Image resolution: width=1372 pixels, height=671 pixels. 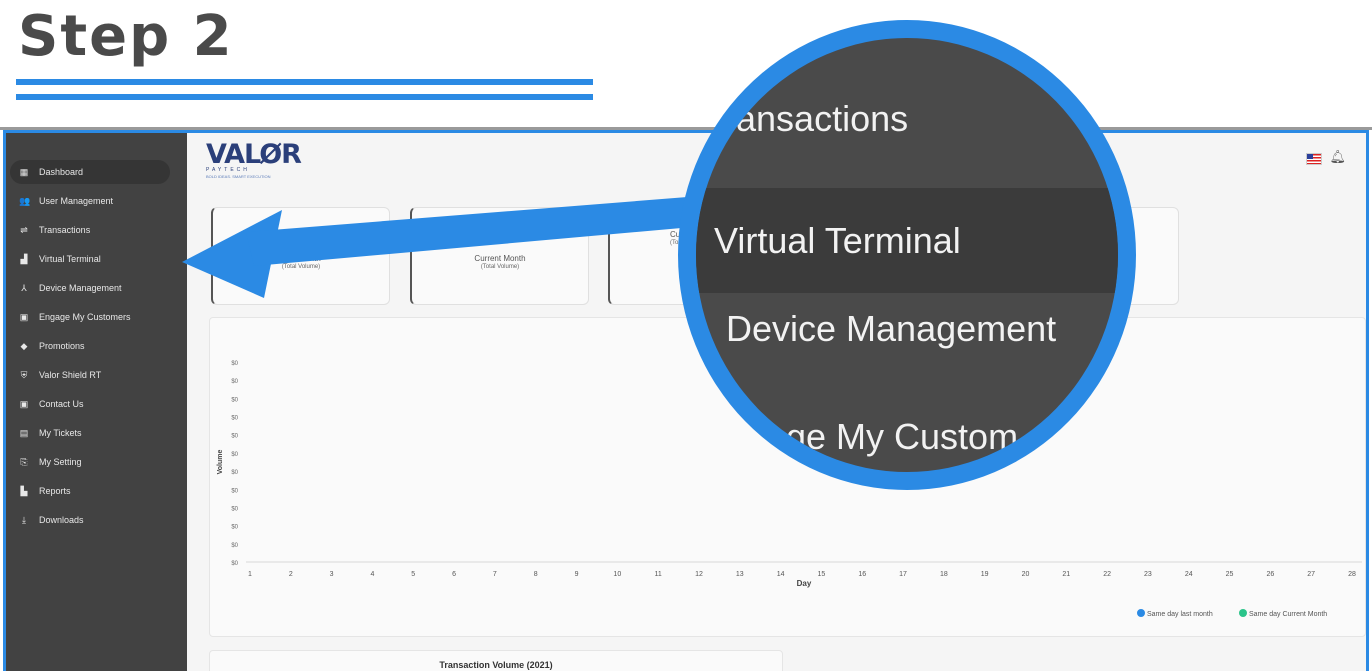 I want to click on y-axis-label: Volume, so click(x=220, y=462).